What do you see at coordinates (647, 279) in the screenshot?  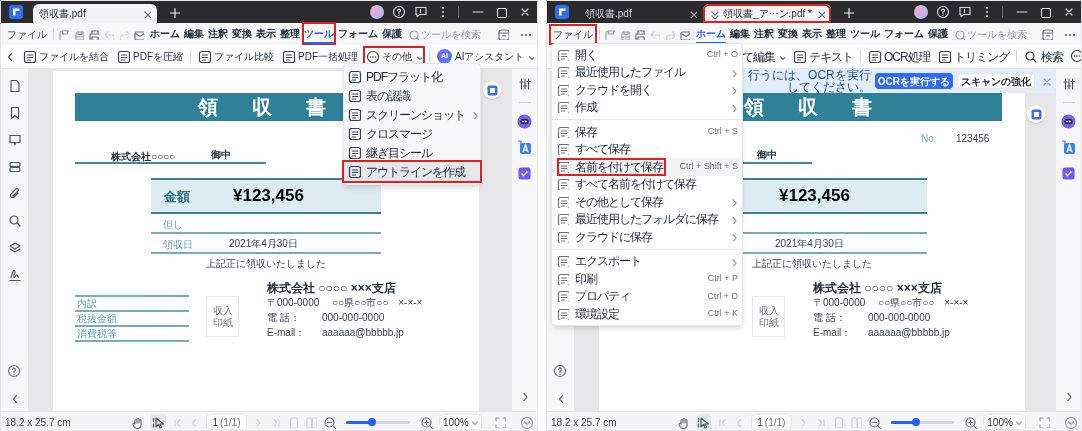 I see `menu-item: 印刷 Ctrl + P` at bounding box center [647, 279].